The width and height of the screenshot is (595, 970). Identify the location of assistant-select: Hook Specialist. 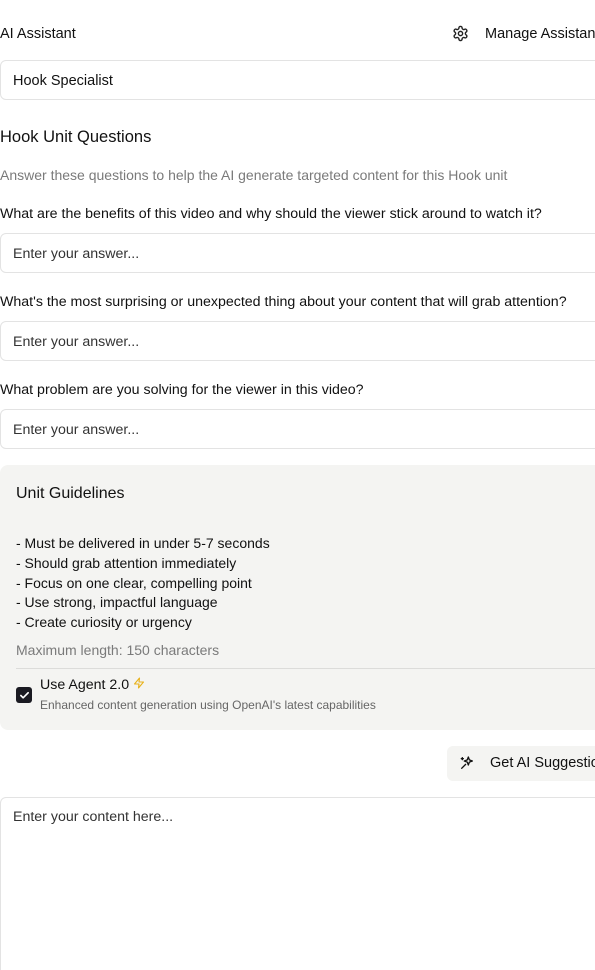
(297, 80).